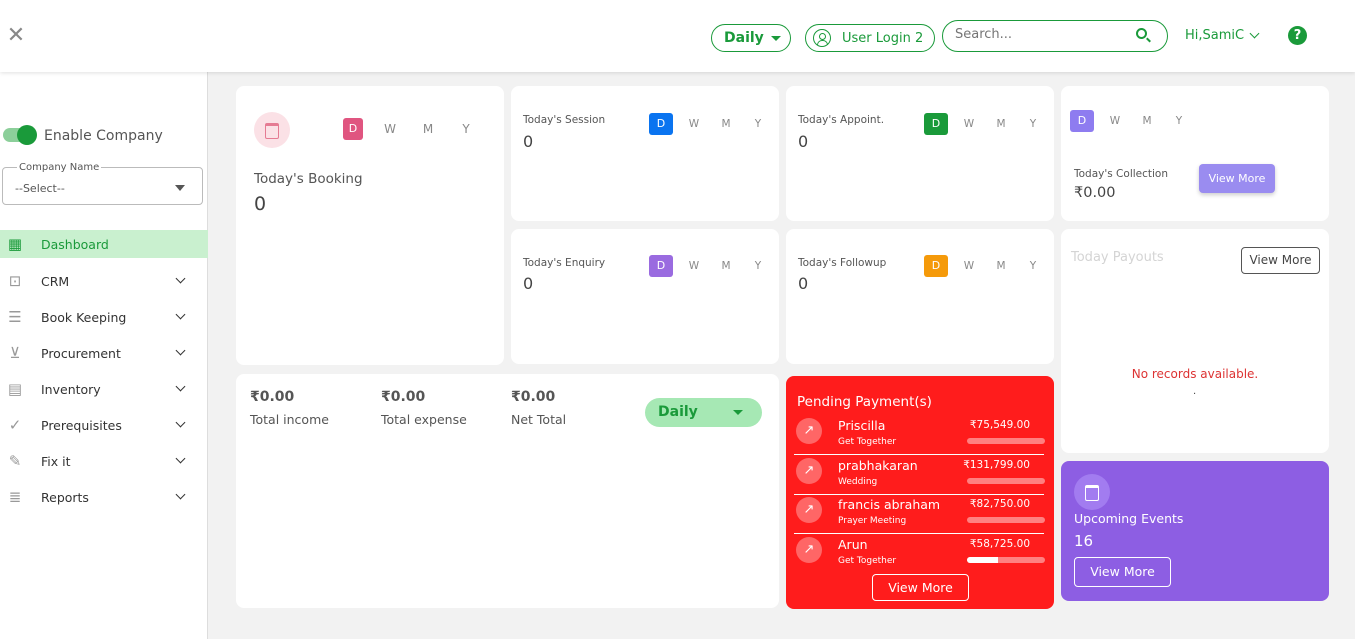 The width and height of the screenshot is (1355, 639). What do you see at coordinates (104, 497) in the screenshot?
I see `sidebar-item-reports: ≣ Reports` at bounding box center [104, 497].